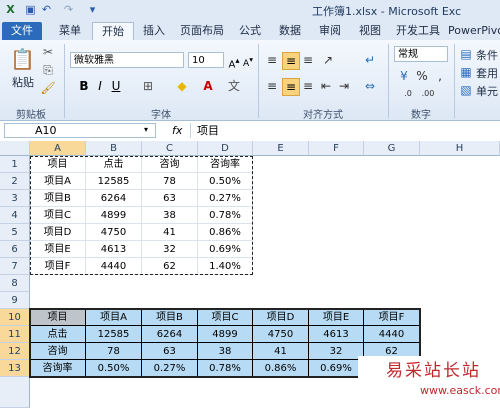 The width and height of the screenshot is (500, 408). Describe the element at coordinates (70, 31) in the screenshot. I see `tab-menu: 菜单` at that location.